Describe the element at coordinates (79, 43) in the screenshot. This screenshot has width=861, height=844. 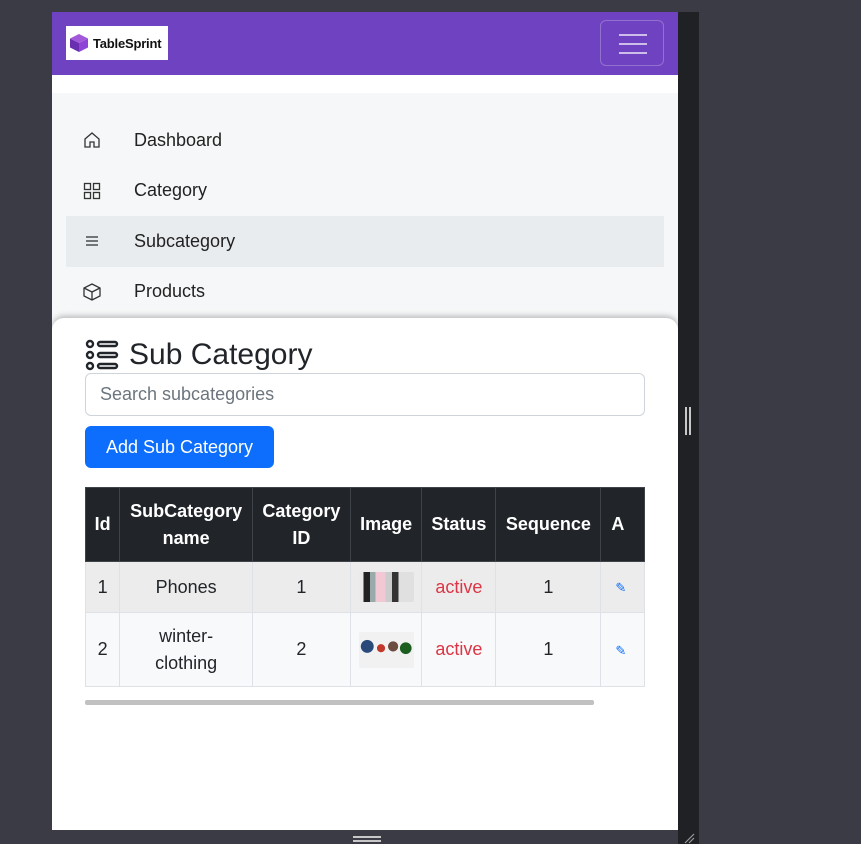
I see `cube-logo-icon` at that location.